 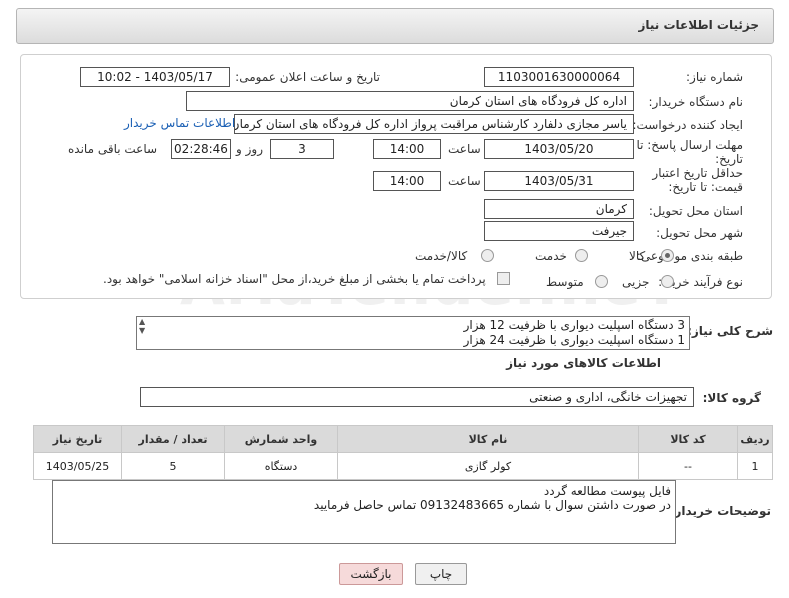 What do you see at coordinates (559, 209) in the screenshot?
I see `province-field: کرمان` at bounding box center [559, 209].